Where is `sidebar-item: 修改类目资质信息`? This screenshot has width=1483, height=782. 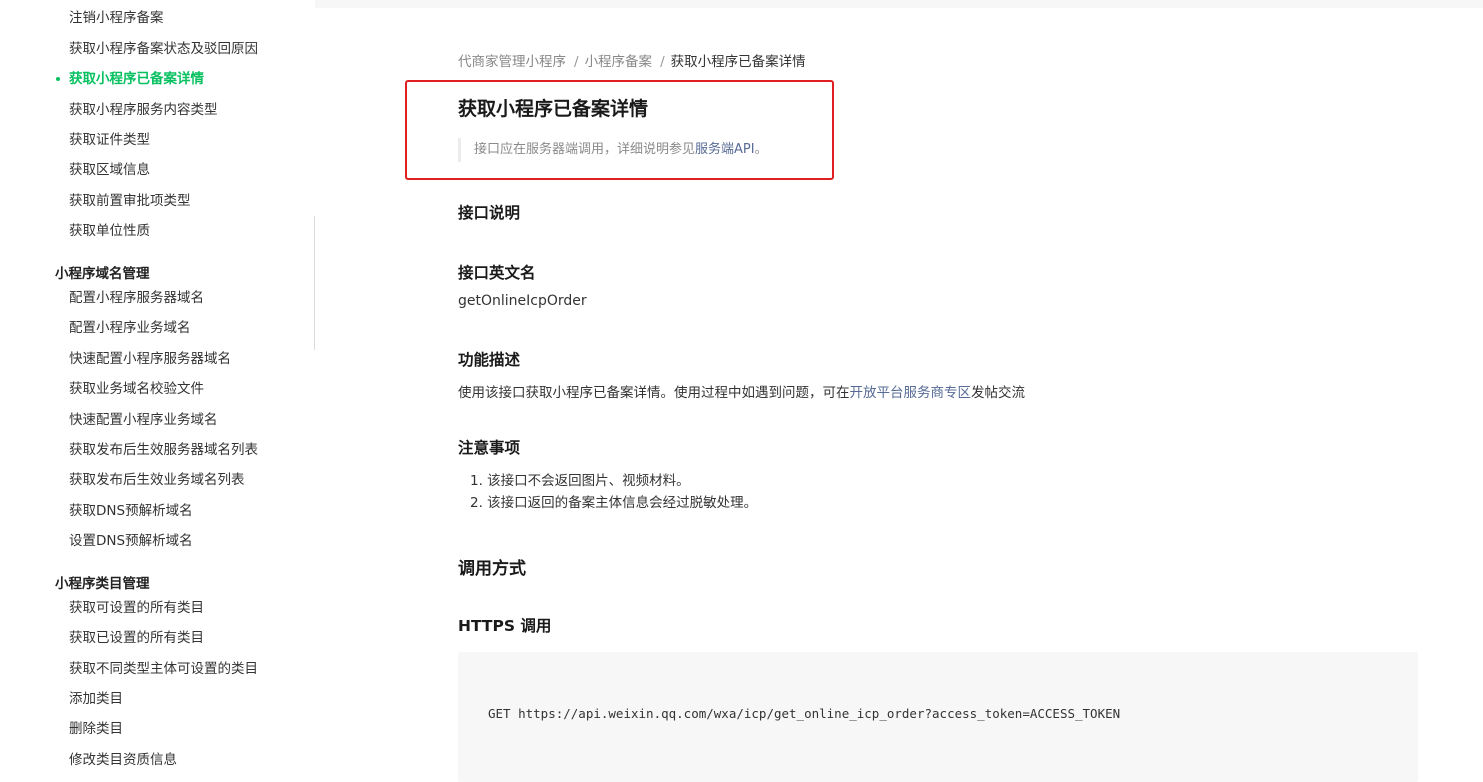
sidebar-item: 修改类目资质信息 is located at coordinates (123, 760).